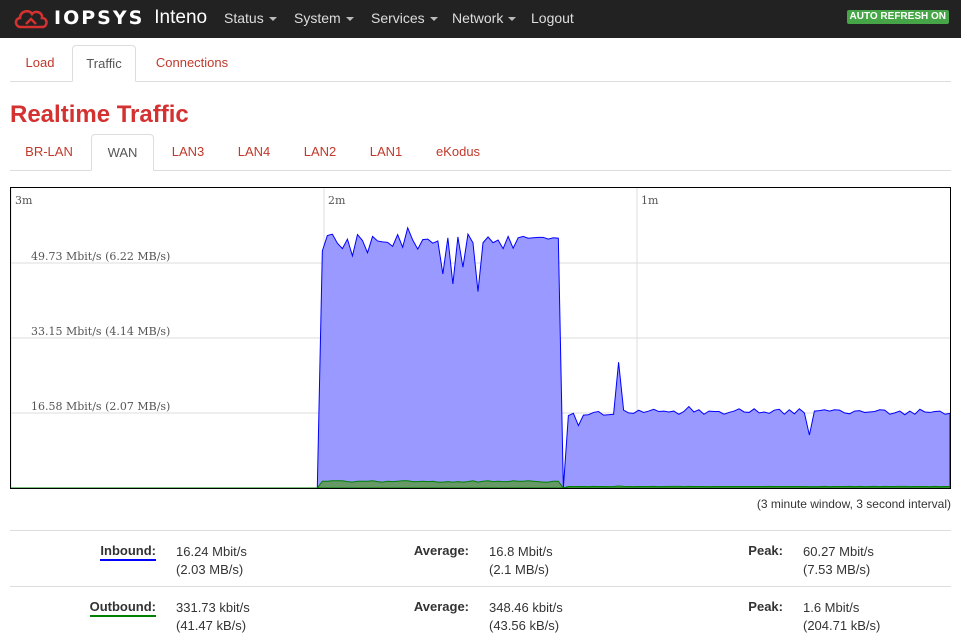  Describe the element at coordinates (210, 569) in the screenshot. I see `inbound-current-bytes: (2.03 MB/s)` at that location.